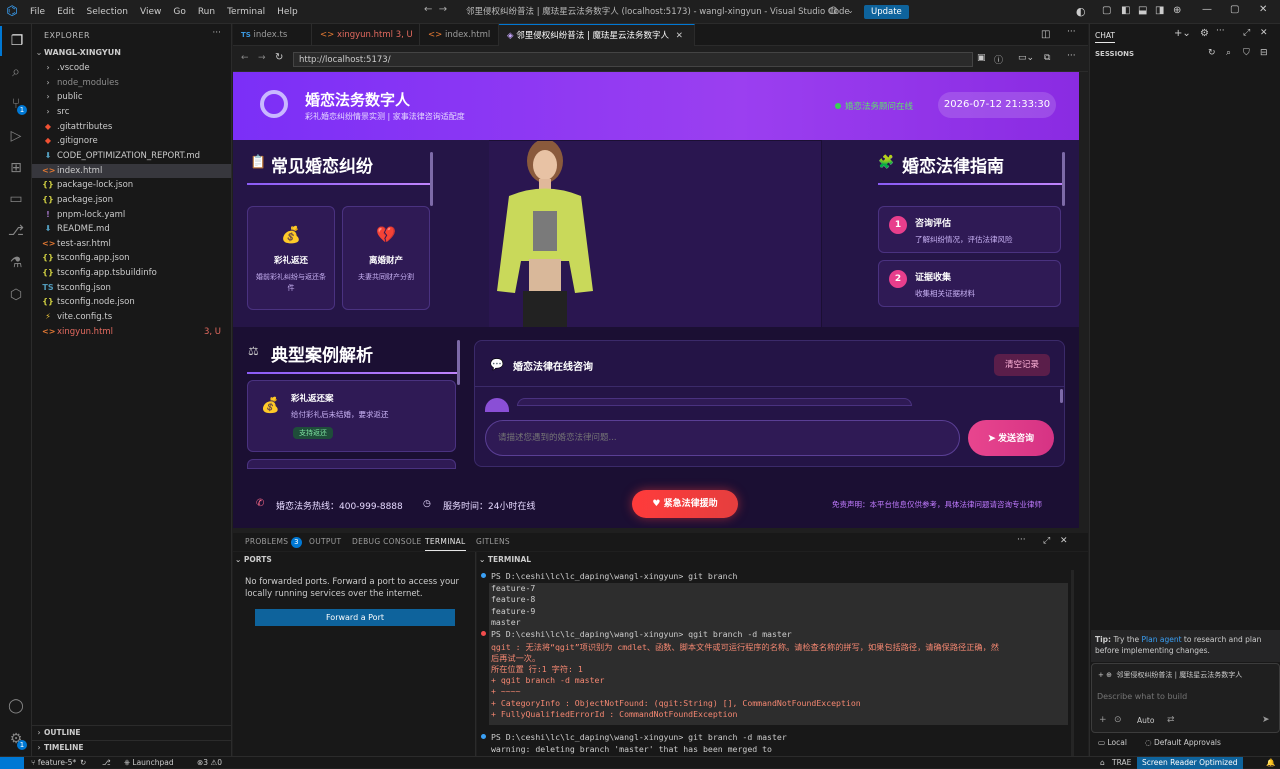  I want to click on menu-edit: Edit, so click(65, 12).